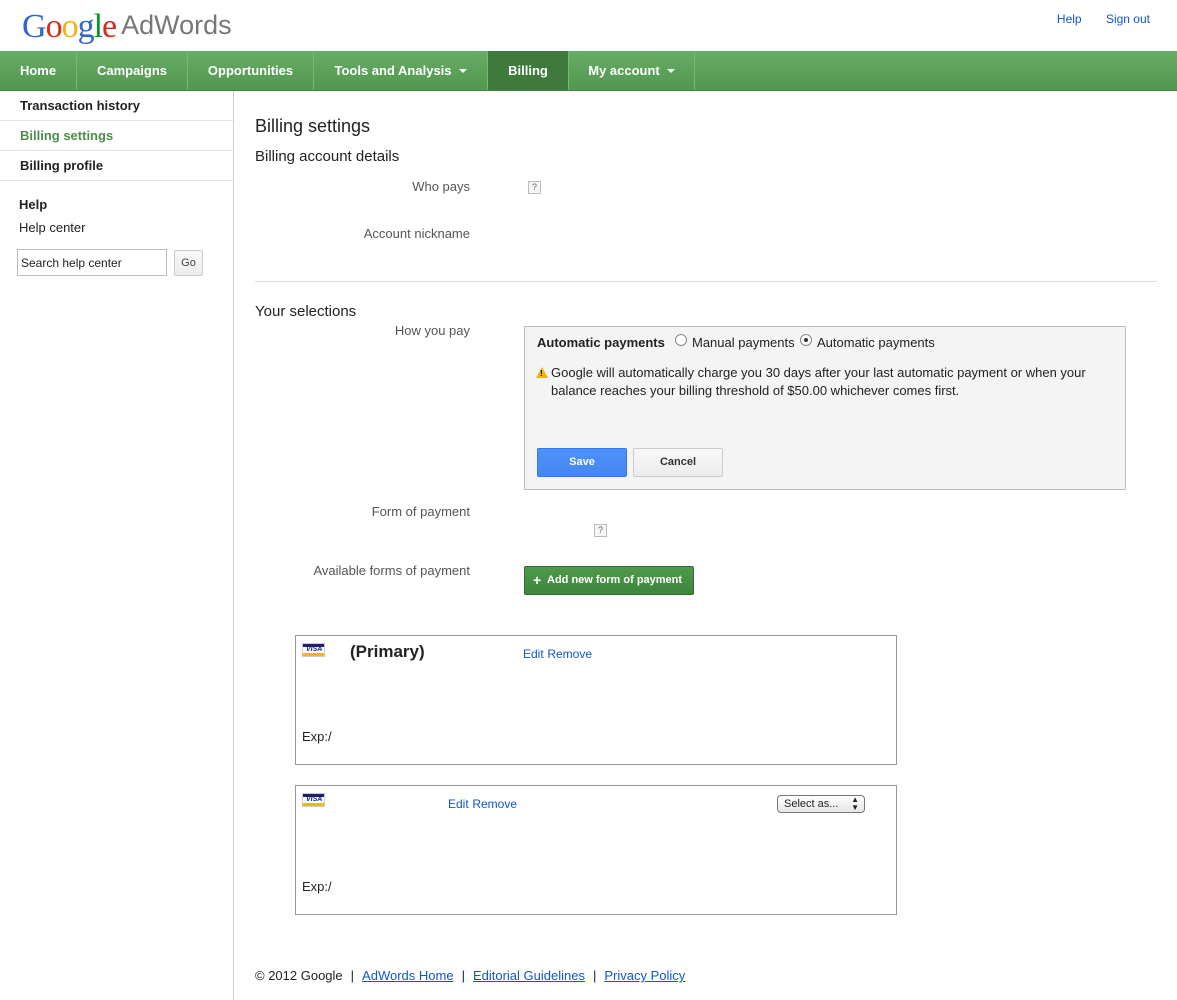 This screenshot has width=1177, height=1000. What do you see at coordinates (529, 975) in the screenshot?
I see `editorial-guidelines-link: Editorial Guidelines` at bounding box center [529, 975].